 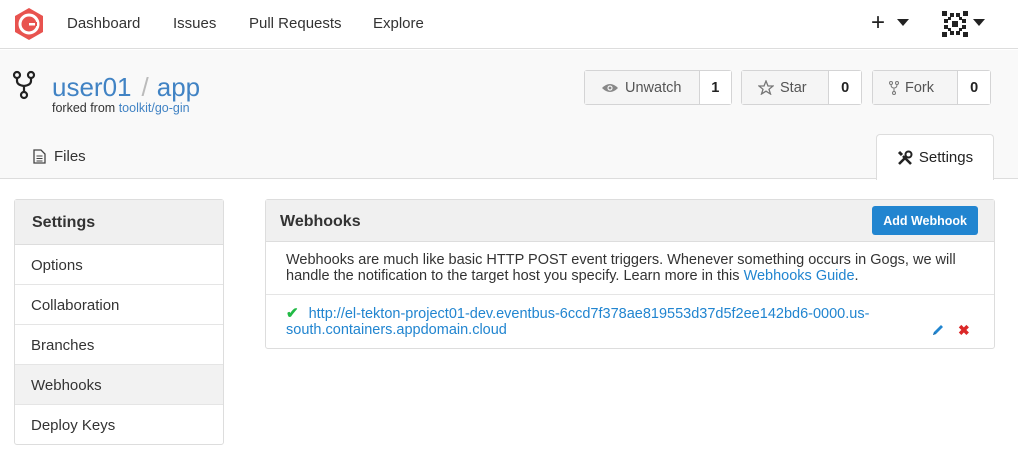 What do you see at coordinates (178, 87) in the screenshot?
I see `repo-name-link: app` at bounding box center [178, 87].